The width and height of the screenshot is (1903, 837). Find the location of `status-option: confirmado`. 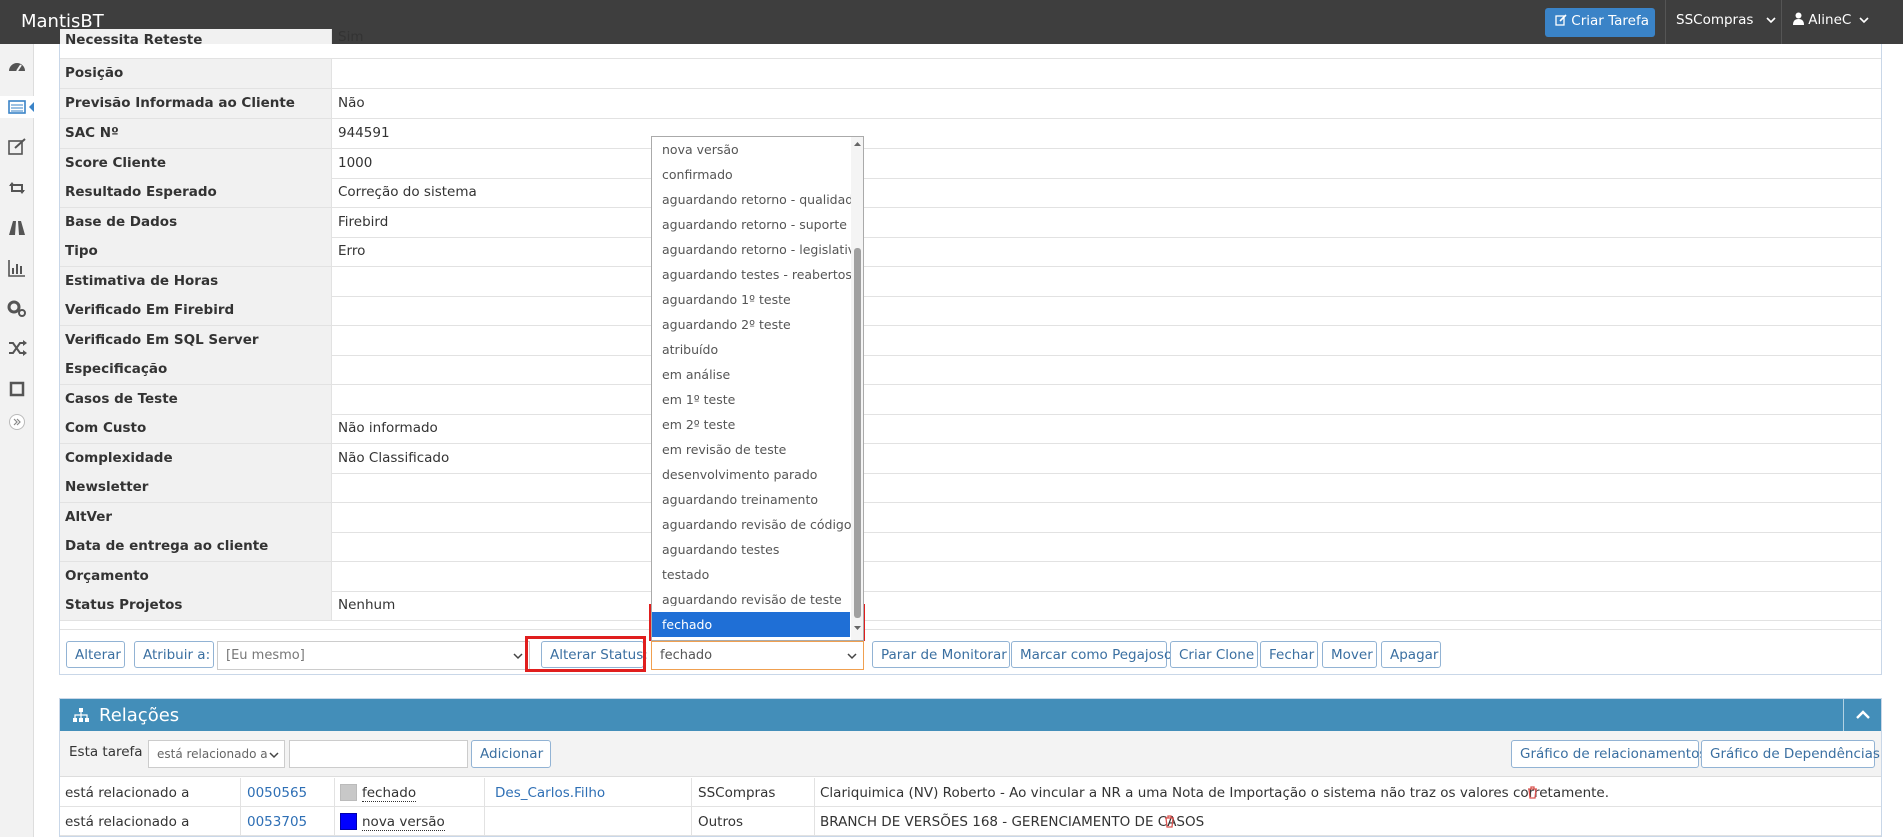

status-option: confirmado is located at coordinates (751, 174).